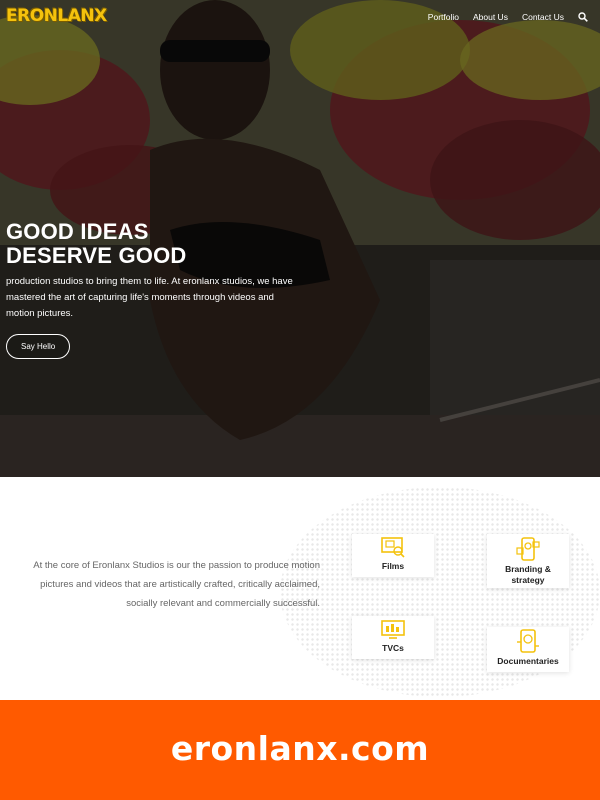 The image size is (600, 800). What do you see at coordinates (528, 574) in the screenshot?
I see `service-card-branding-label: Branding & strategy` at bounding box center [528, 574].